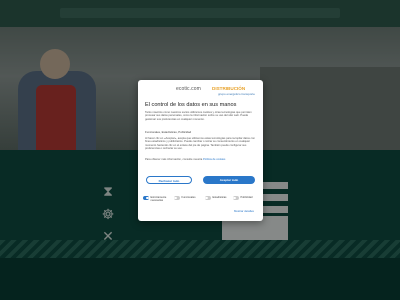  I want to click on toggle-advertising: Publicidad, so click(242, 198).